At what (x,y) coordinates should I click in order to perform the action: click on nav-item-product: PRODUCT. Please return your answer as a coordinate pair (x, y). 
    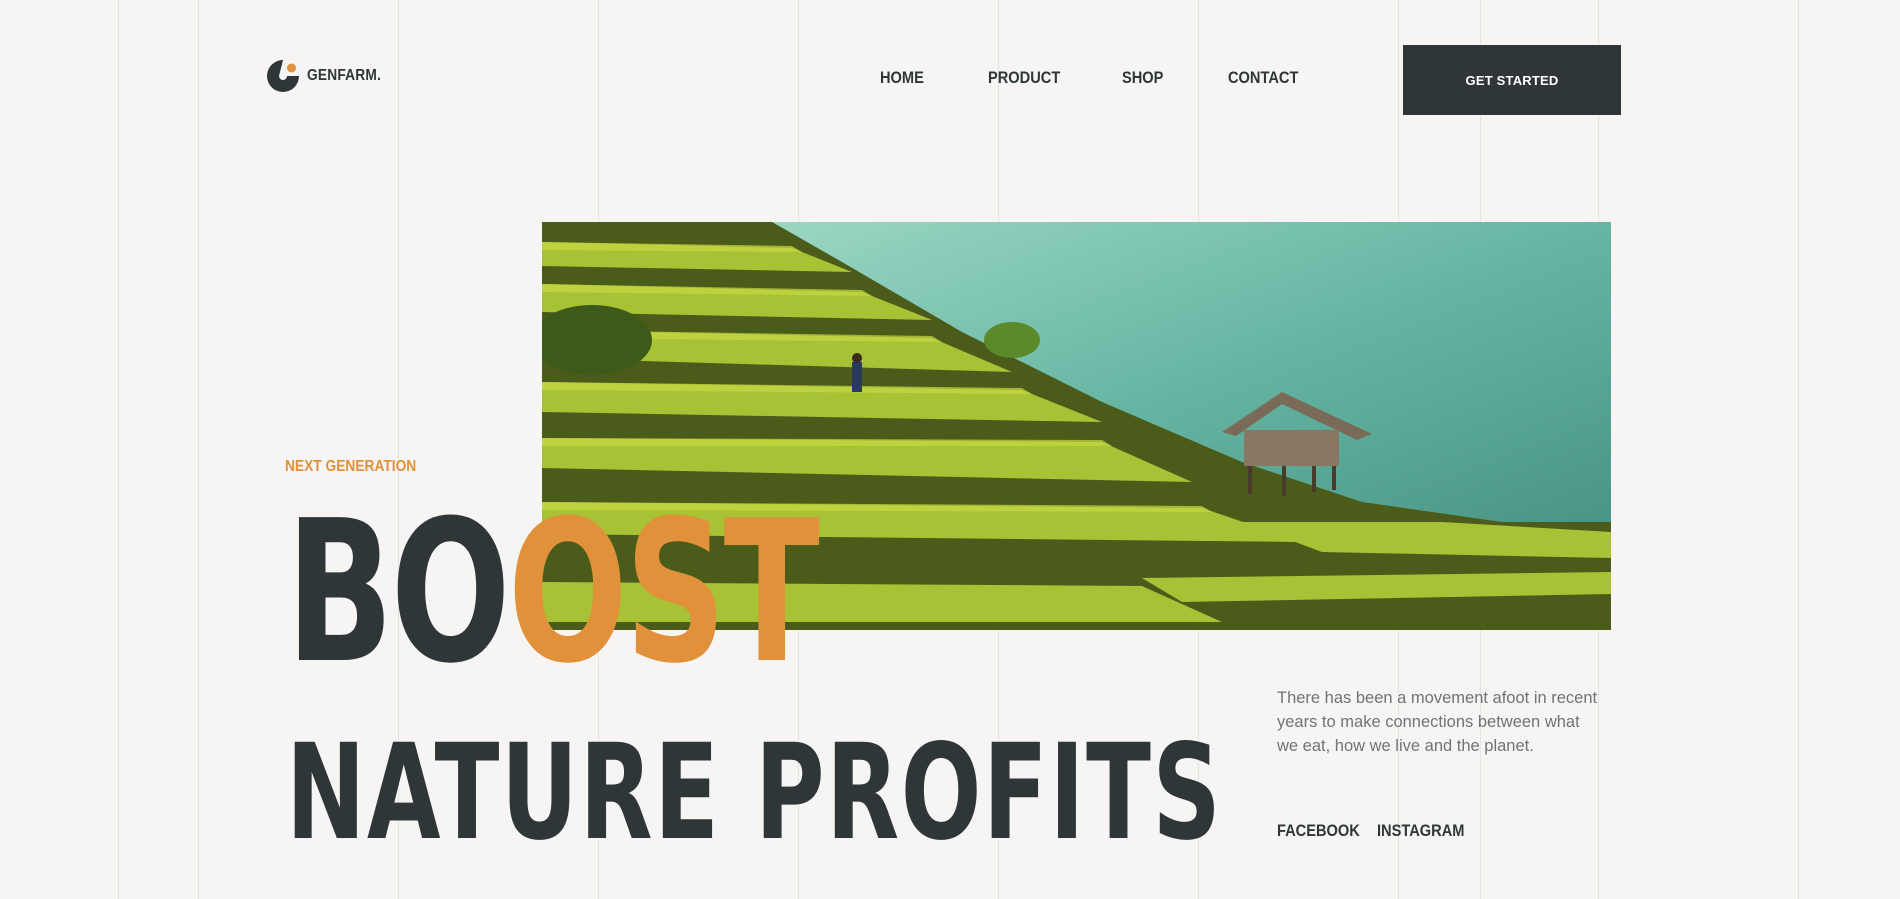
    Looking at the image, I should click on (1024, 78).